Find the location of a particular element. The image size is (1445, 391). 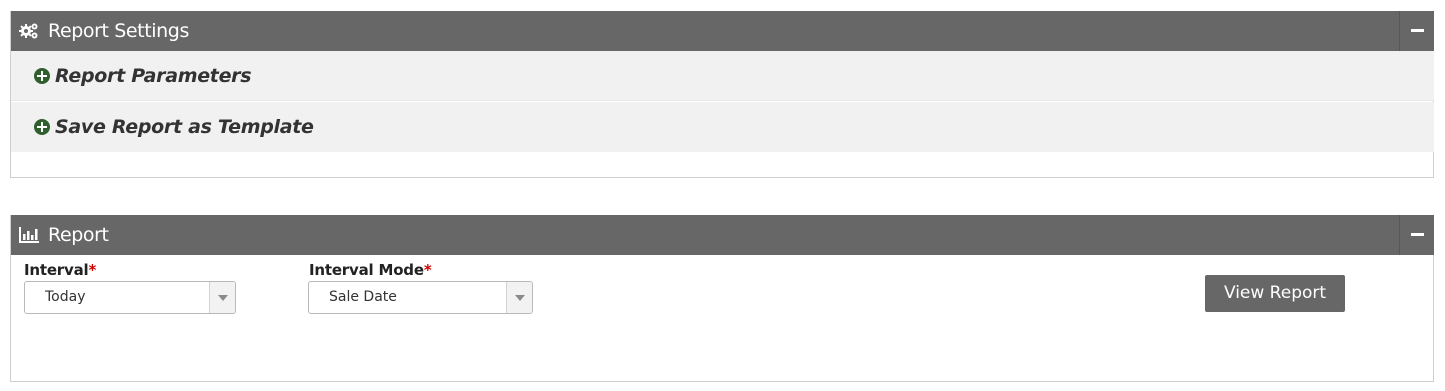

report-settings-title: Report Settings is located at coordinates (118, 31).